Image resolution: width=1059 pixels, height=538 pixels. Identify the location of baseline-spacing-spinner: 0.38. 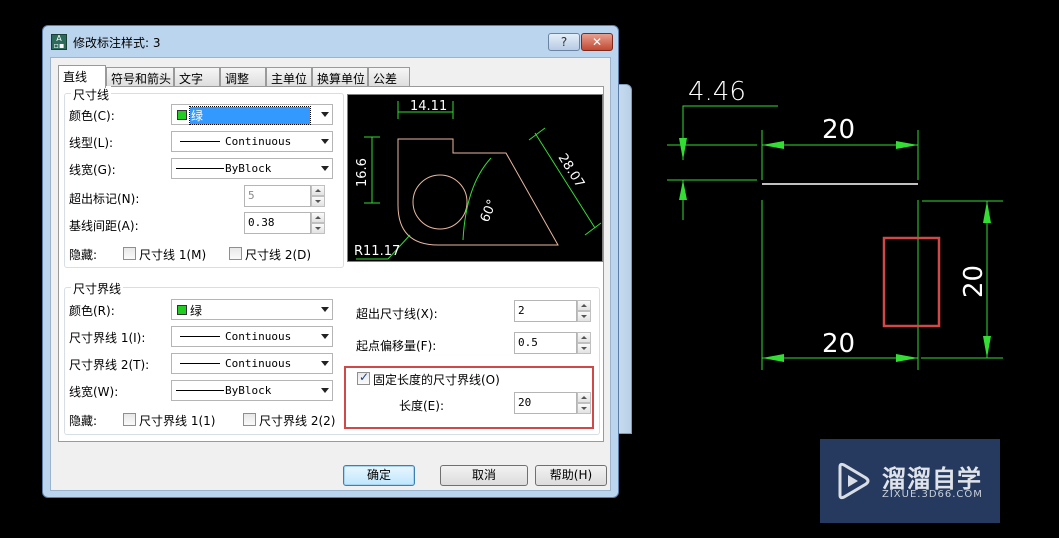
(285, 223).